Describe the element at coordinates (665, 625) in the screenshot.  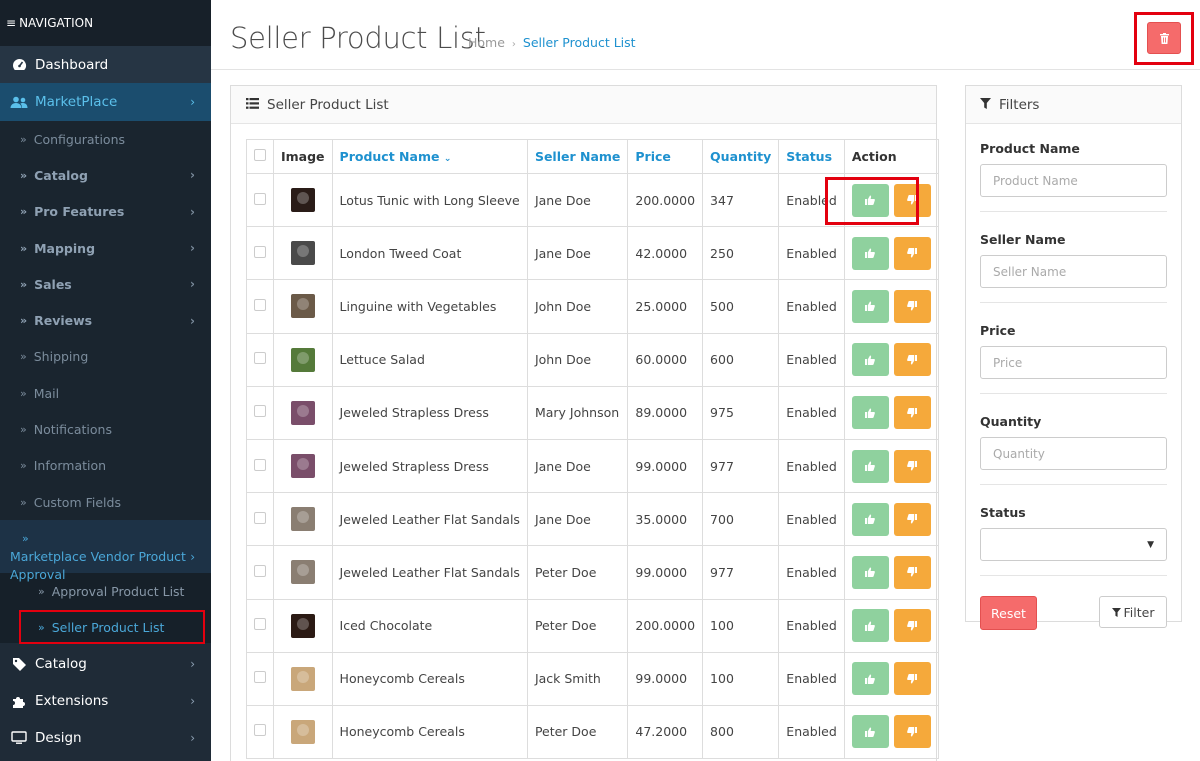
I see `price: 200.0000` at that location.